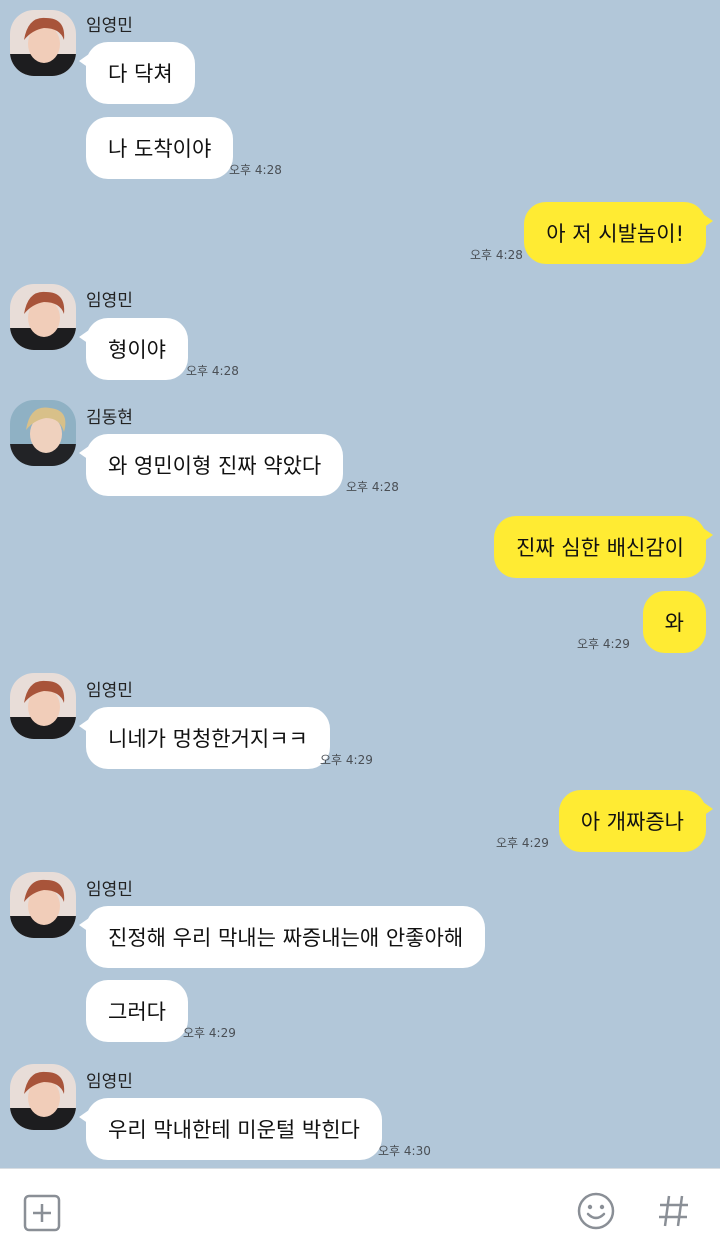 The width and height of the screenshot is (720, 1253). I want to click on message-bubble: 아 개짜증나, so click(636, 821).